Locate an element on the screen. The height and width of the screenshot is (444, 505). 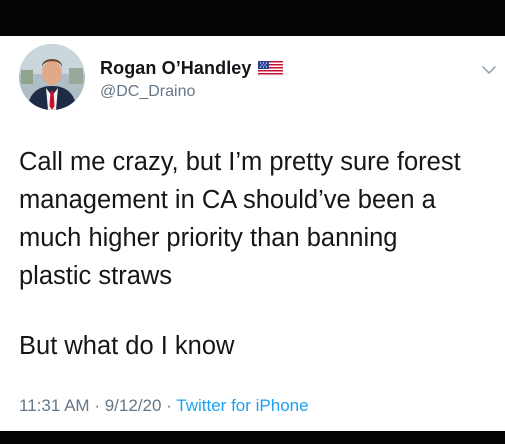
tweet-text-line: much higher priority than banning is located at coordinates (208, 238).